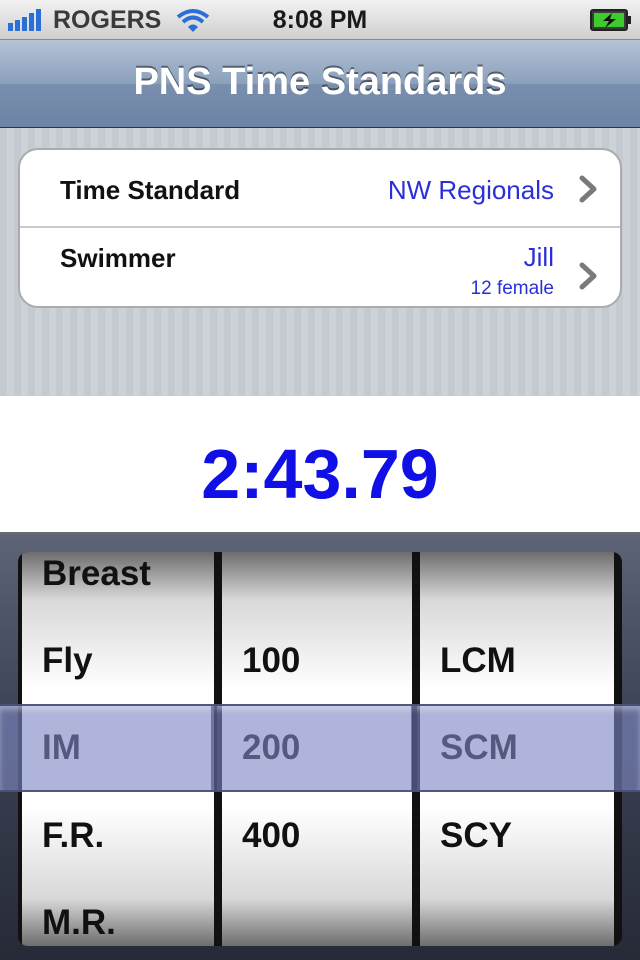  Describe the element at coordinates (610, 20) in the screenshot. I see `battery-charging-icon` at that location.